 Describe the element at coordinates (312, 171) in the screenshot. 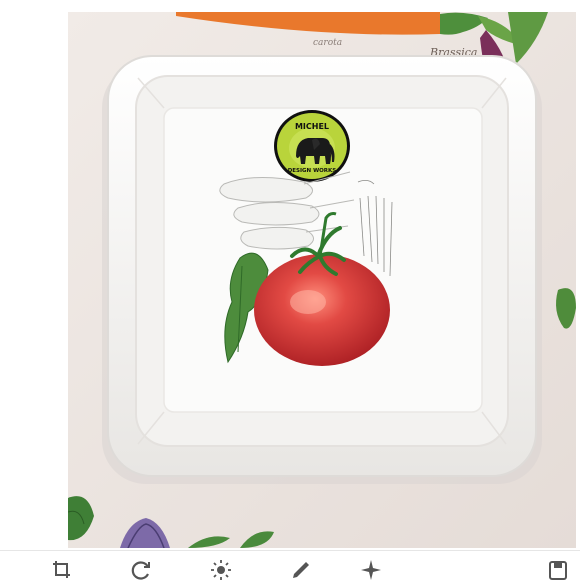

I see `logo-text-bottom: DESIGN WORKS` at that location.